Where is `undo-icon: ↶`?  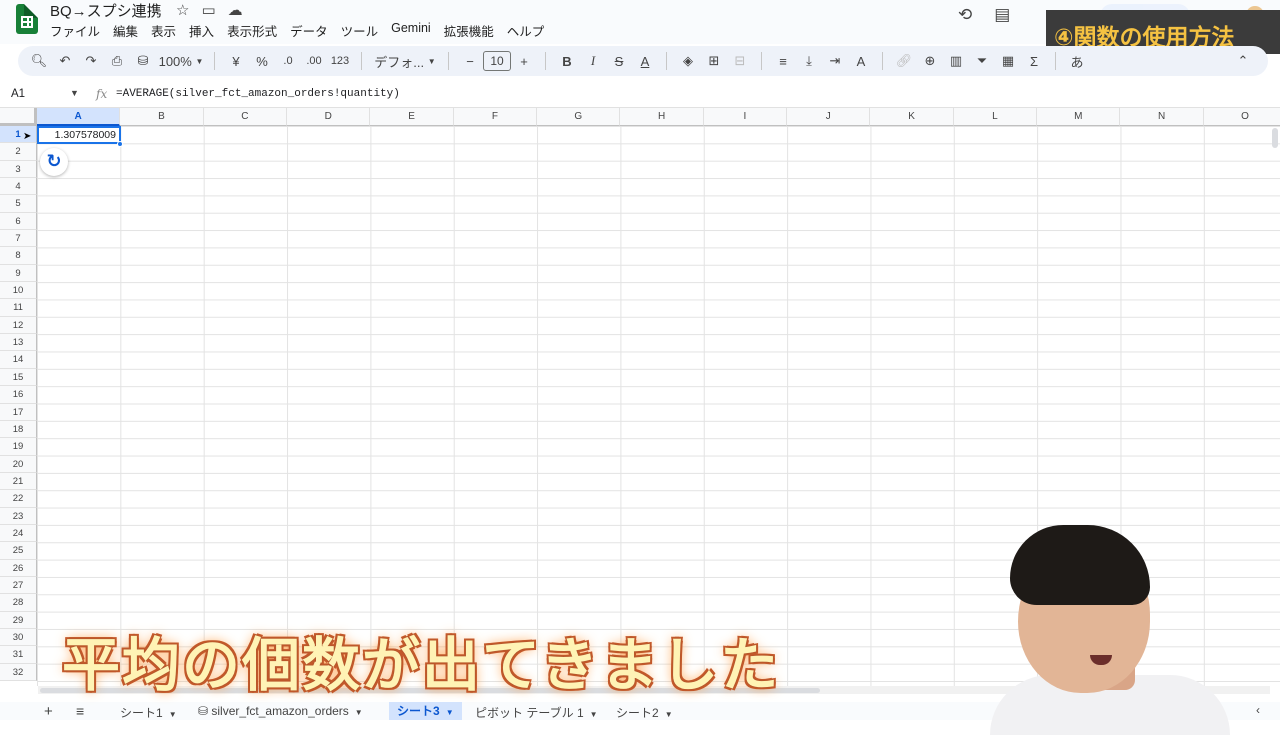 undo-icon: ↶ is located at coordinates (65, 61).